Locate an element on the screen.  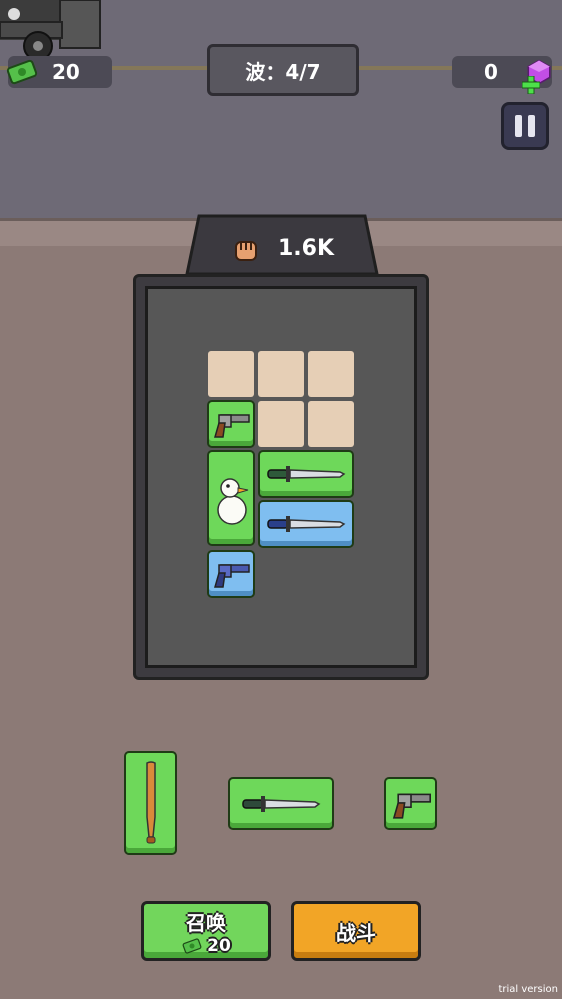
battle-button: 战斗 is located at coordinates (356, 931).